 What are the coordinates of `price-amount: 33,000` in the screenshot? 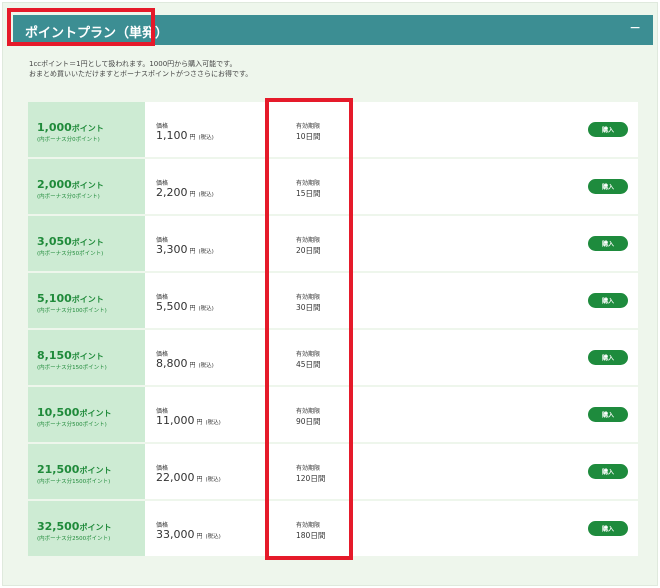 It's located at (175, 534).